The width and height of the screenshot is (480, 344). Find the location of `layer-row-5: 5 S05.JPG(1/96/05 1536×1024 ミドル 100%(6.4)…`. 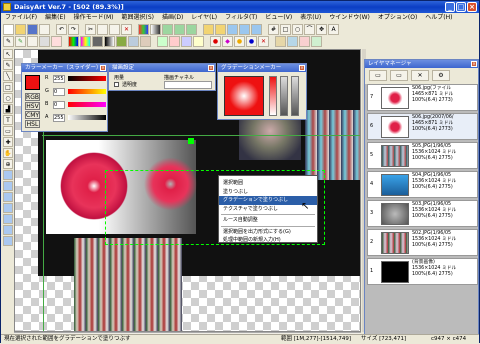

layer-row-5: 5 S05.JPG(1/96/05 1536×1024 ミドル 100%(6.4)… is located at coordinates (422, 155).